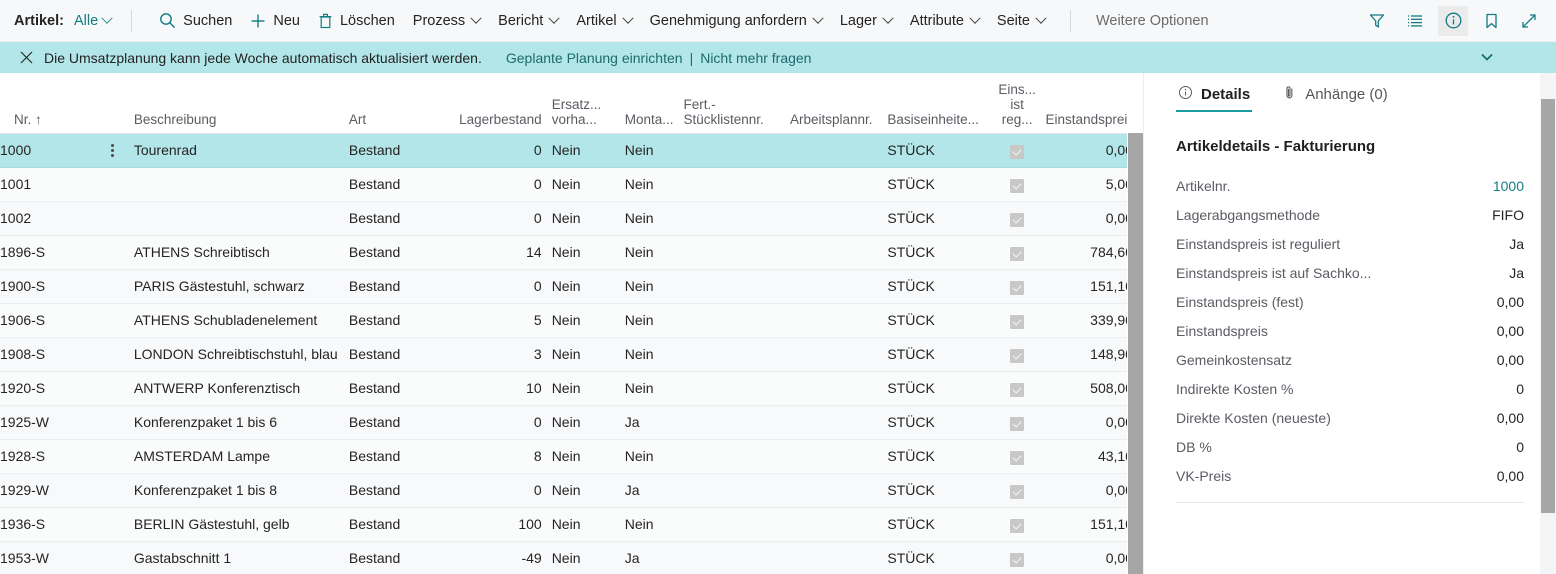 The image size is (1556, 574). Describe the element at coordinates (241, 103) in the screenshot. I see `col-beschreibung: Beschreibung` at that location.